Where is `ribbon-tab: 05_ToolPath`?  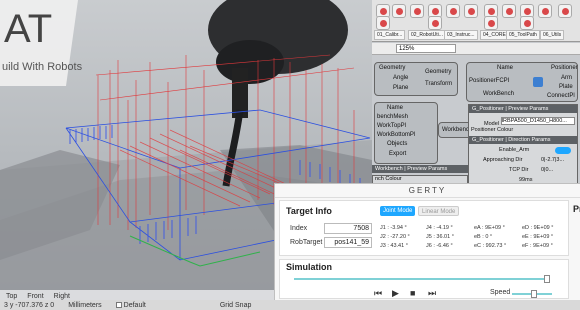
ribbon-tab: 05_ToolPath is located at coordinates (523, 35).